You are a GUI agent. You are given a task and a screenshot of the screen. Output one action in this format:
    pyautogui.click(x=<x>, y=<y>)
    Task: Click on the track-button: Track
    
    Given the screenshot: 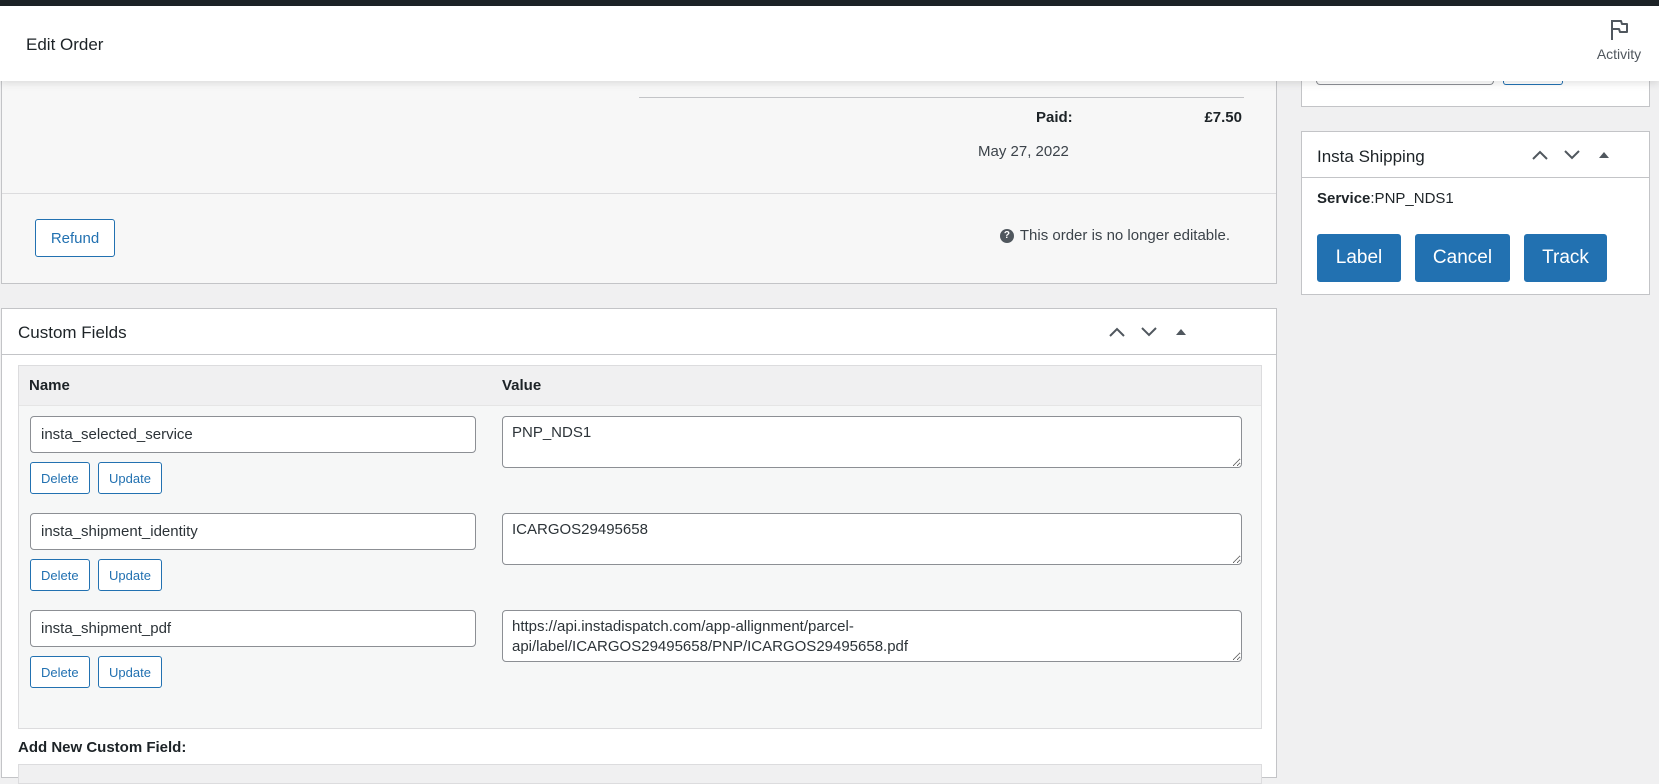 What is the action you would take?
    pyautogui.click(x=1565, y=258)
    